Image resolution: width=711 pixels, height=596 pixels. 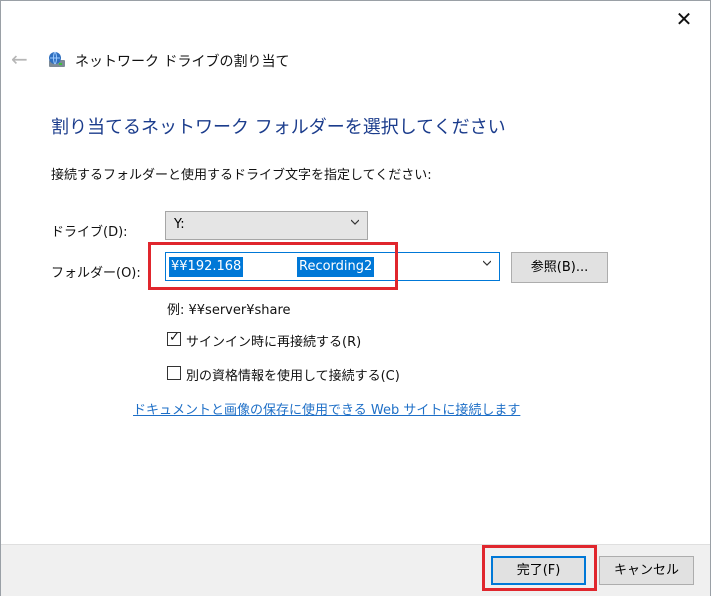 What do you see at coordinates (278, 127) in the screenshot?
I see `page-heading: 割り当てるネットワーク フォルダーを選択してください` at bounding box center [278, 127].